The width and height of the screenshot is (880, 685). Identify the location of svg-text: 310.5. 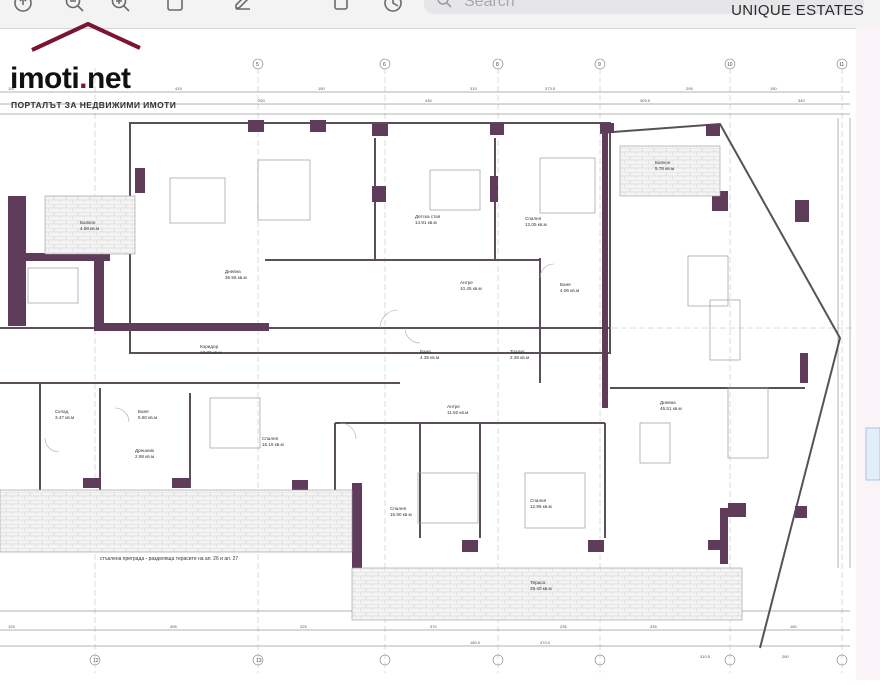
(705, 656).